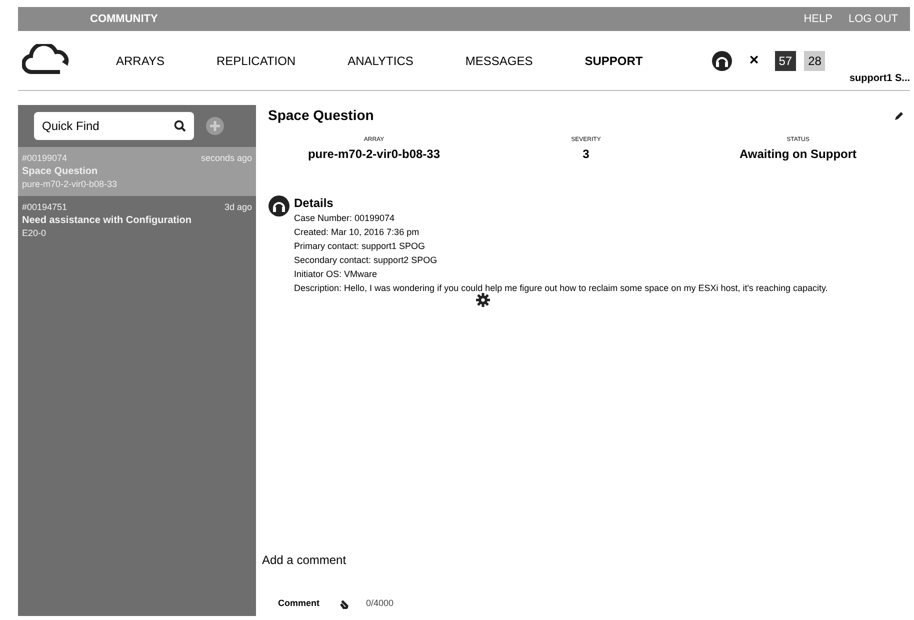 The width and height of the screenshot is (914, 620). What do you see at coordinates (561, 288) in the screenshot?
I see `detail-line: Description: Hello, I was wondering if you could help me figure out how to reclaim some space on my ESXi host, it's reaching capacity.` at bounding box center [561, 288].